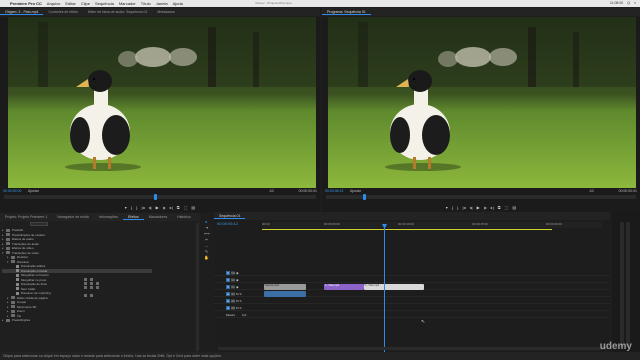 This screenshot has height=360, width=640. I want to click on timeline-playhead, so click(384, 288).